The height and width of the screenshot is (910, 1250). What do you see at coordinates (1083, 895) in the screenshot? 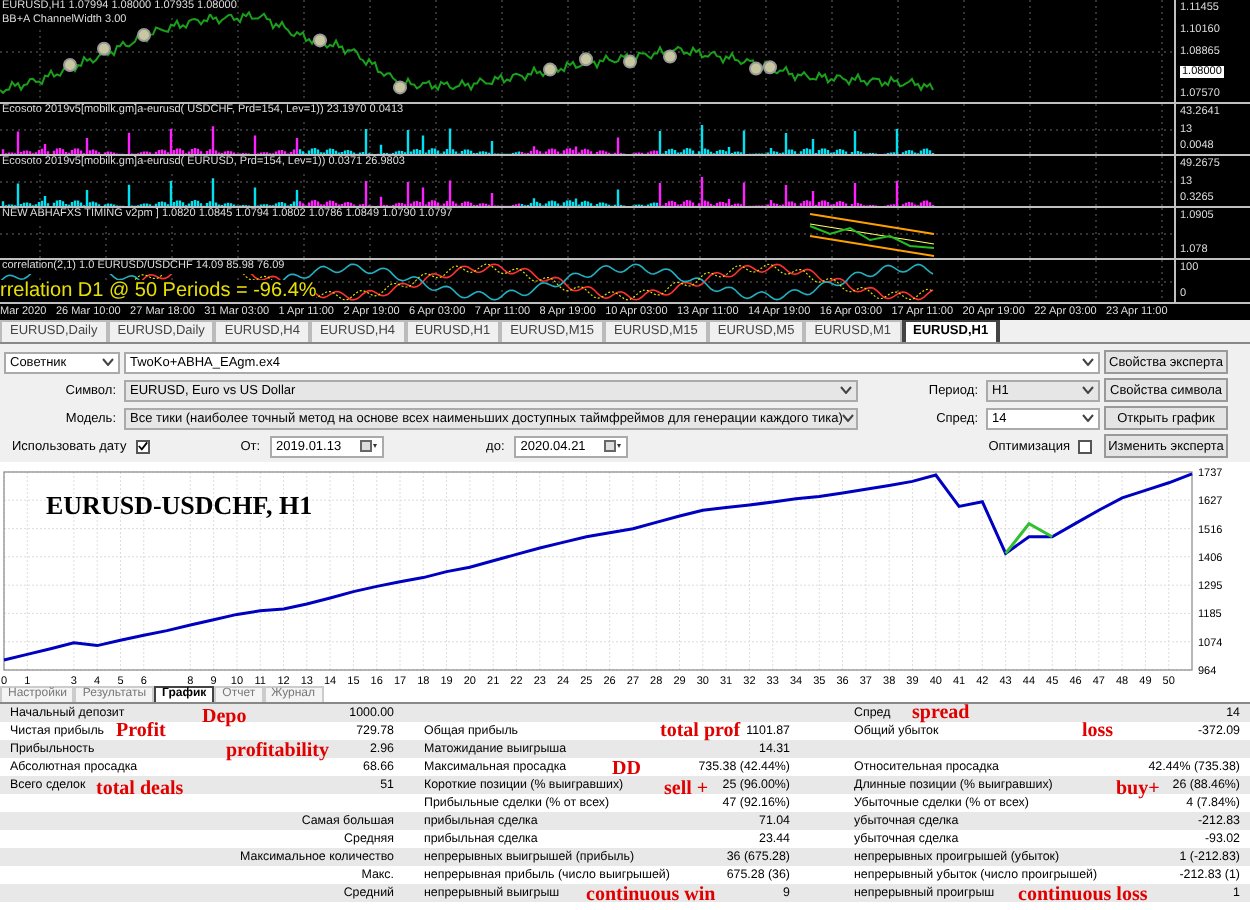
I see `annotation: continuous loss` at bounding box center [1083, 895].